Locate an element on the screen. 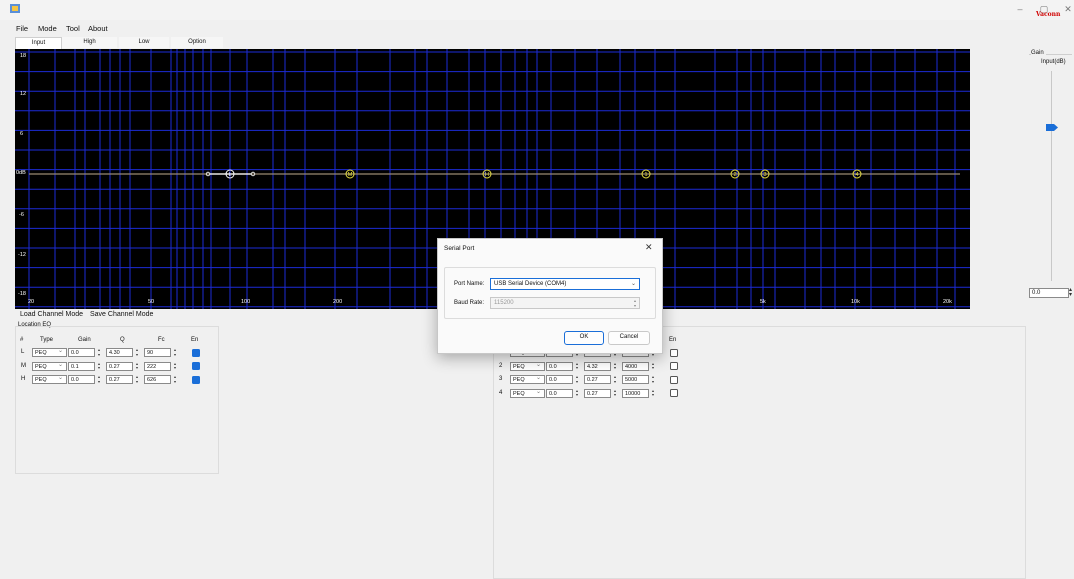 The image size is (1074, 579). dialog-title: Serial Port is located at coordinates (459, 248).